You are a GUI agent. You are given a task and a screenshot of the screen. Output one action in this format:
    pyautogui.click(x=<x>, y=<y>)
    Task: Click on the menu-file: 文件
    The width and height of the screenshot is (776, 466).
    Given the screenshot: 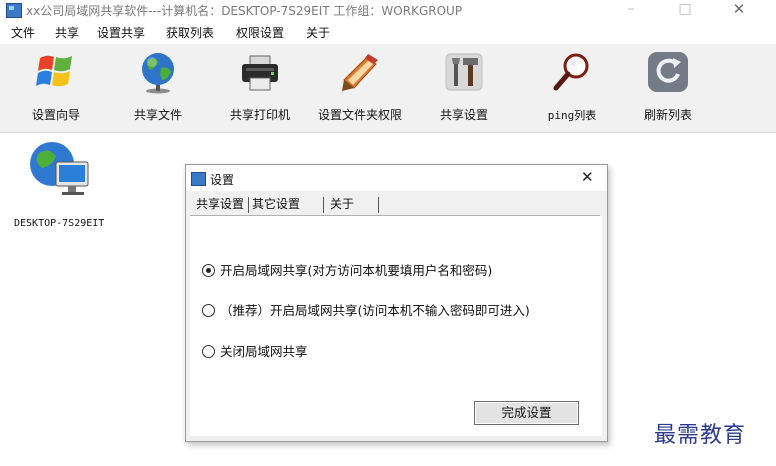 What is the action you would take?
    pyautogui.click(x=23, y=32)
    